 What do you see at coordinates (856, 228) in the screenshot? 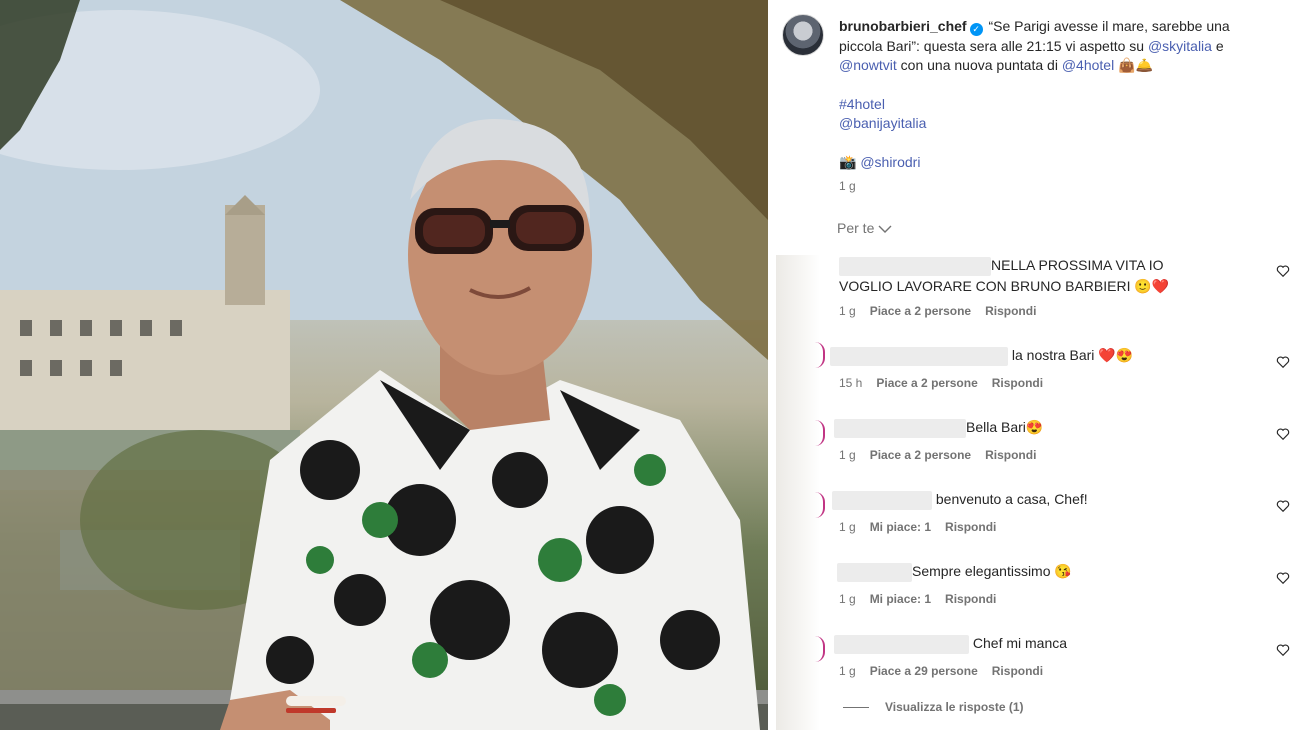
I see `sort-label: Per te` at bounding box center [856, 228].